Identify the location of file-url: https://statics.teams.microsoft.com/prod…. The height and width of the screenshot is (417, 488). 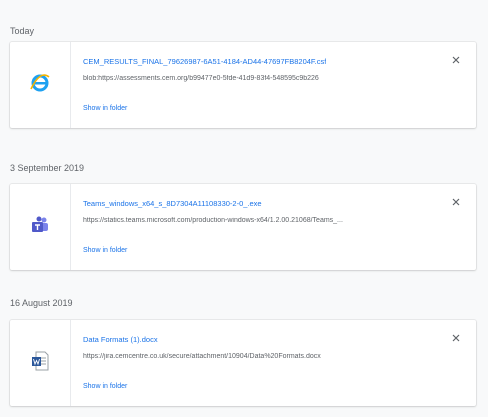
(213, 220).